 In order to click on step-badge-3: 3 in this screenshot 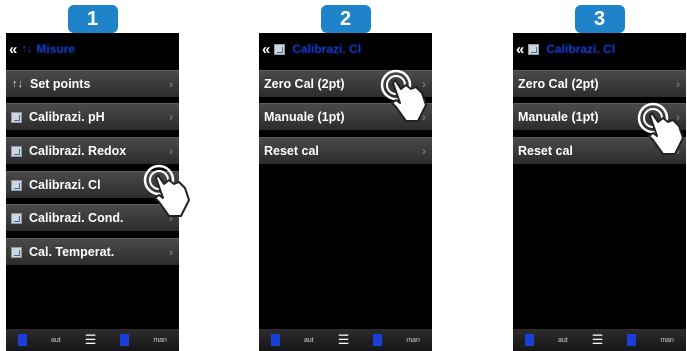, I will do `click(599, 19)`.